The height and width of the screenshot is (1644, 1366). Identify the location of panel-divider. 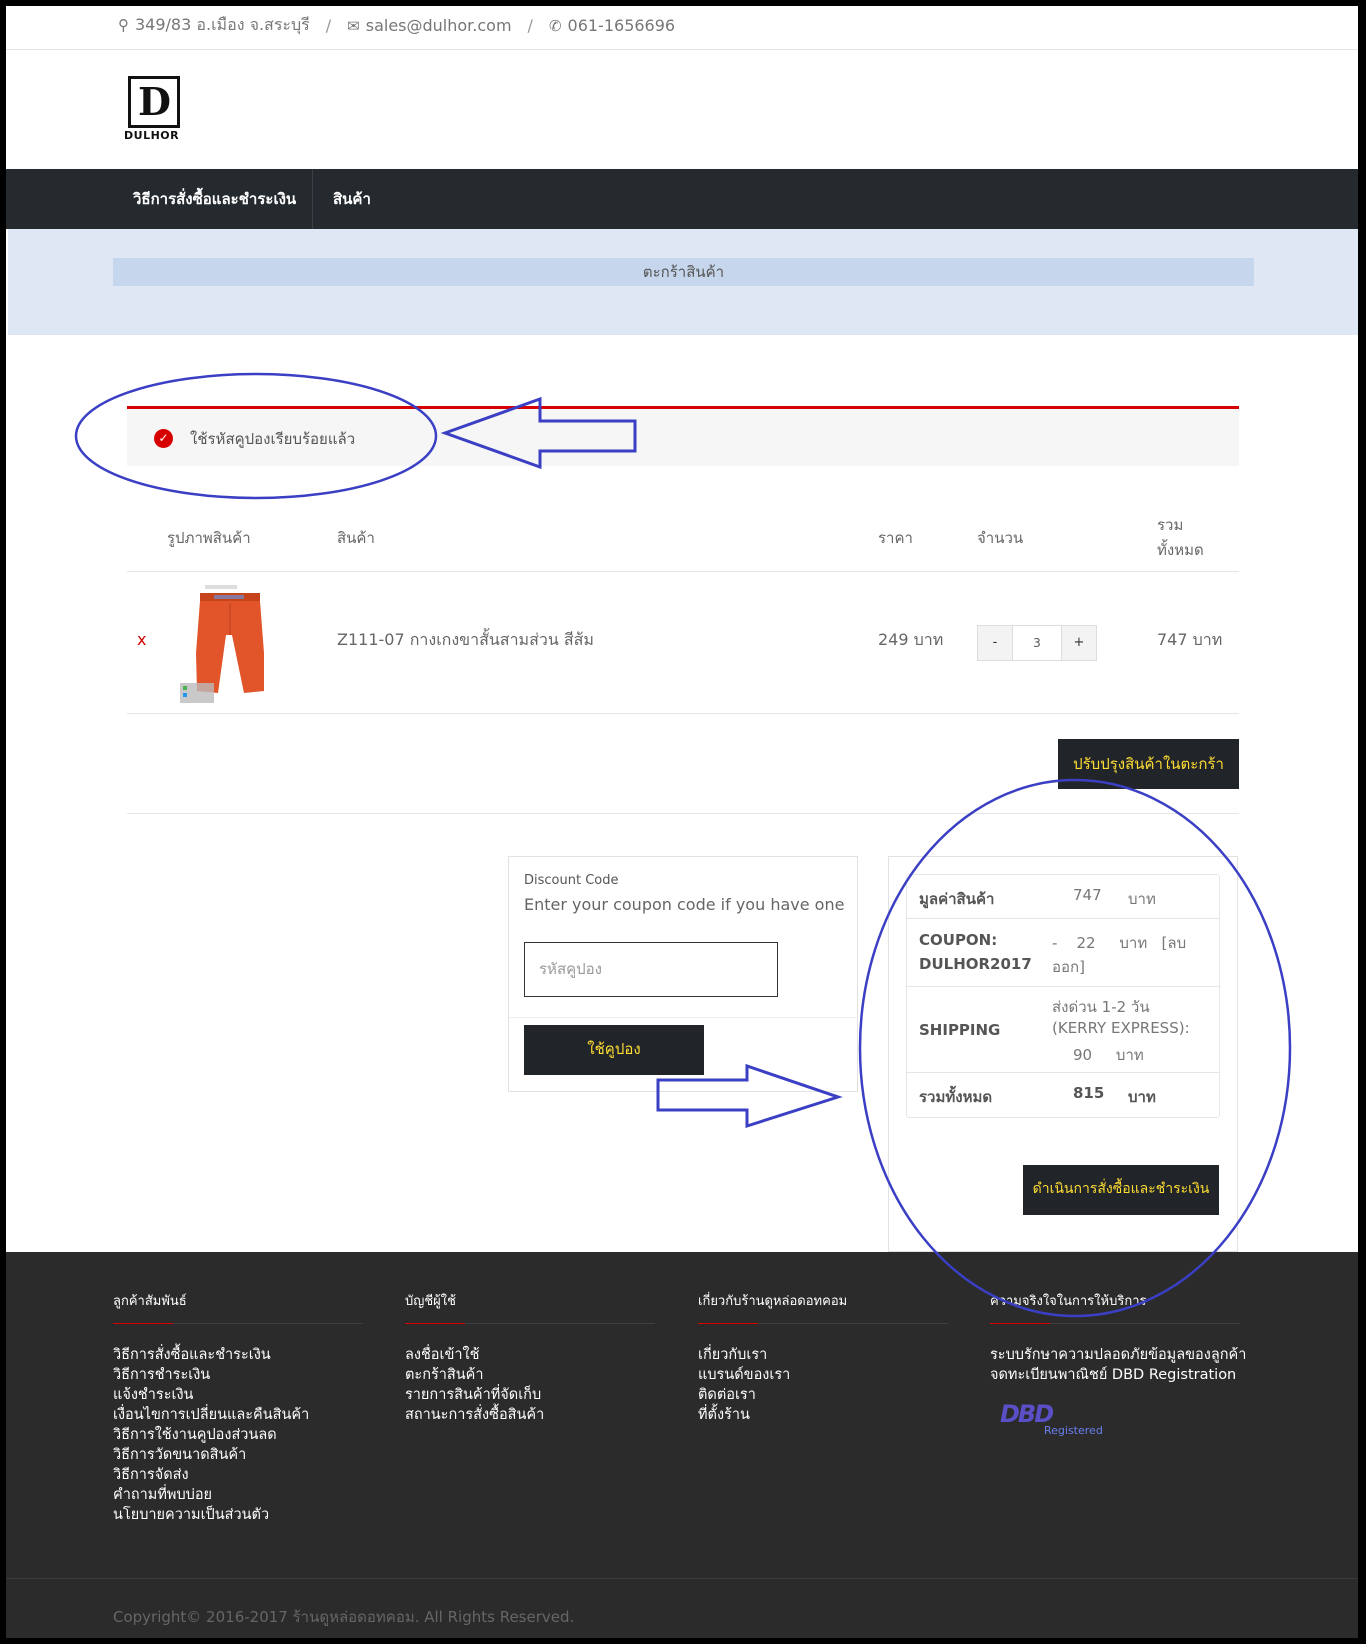
(683, 1017).